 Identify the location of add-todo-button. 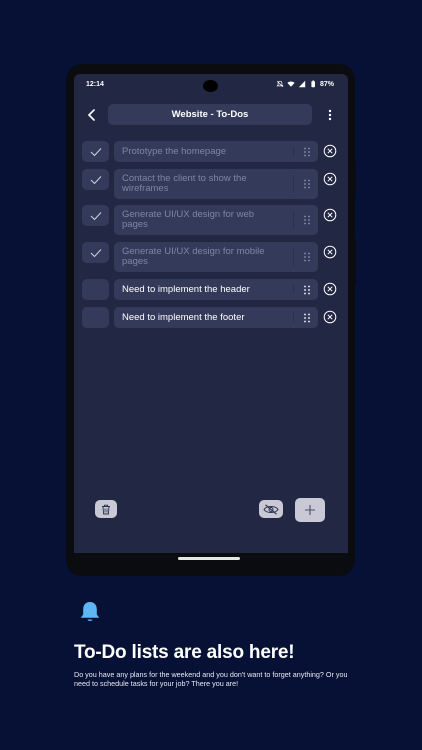
(310, 510).